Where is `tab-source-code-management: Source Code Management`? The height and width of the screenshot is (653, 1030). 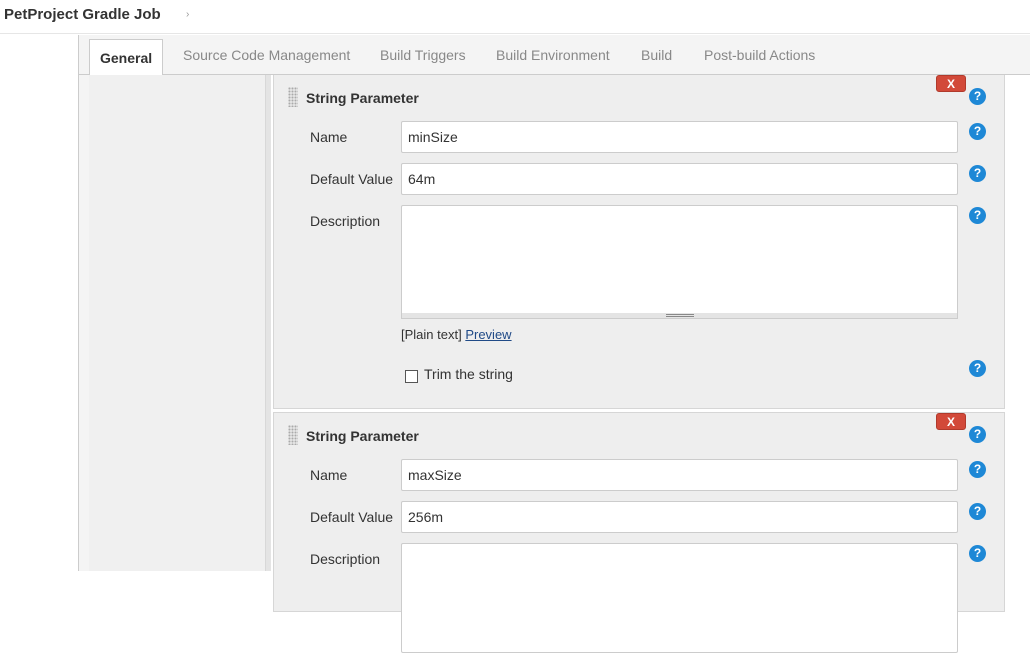 tab-source-code-management: Source Code Management is located at coordinates (266, 55).